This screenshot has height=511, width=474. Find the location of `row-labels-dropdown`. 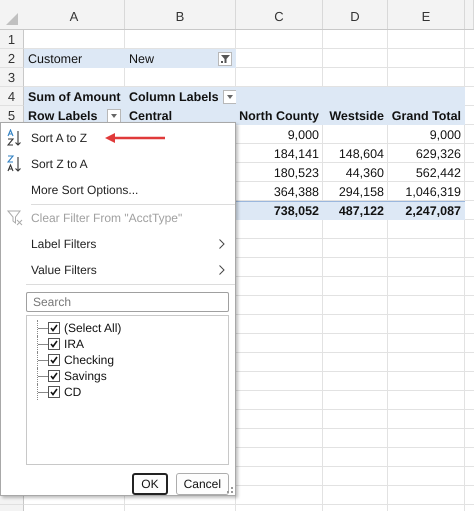

row-labels-dropdown is located at coordinates (114, 115).